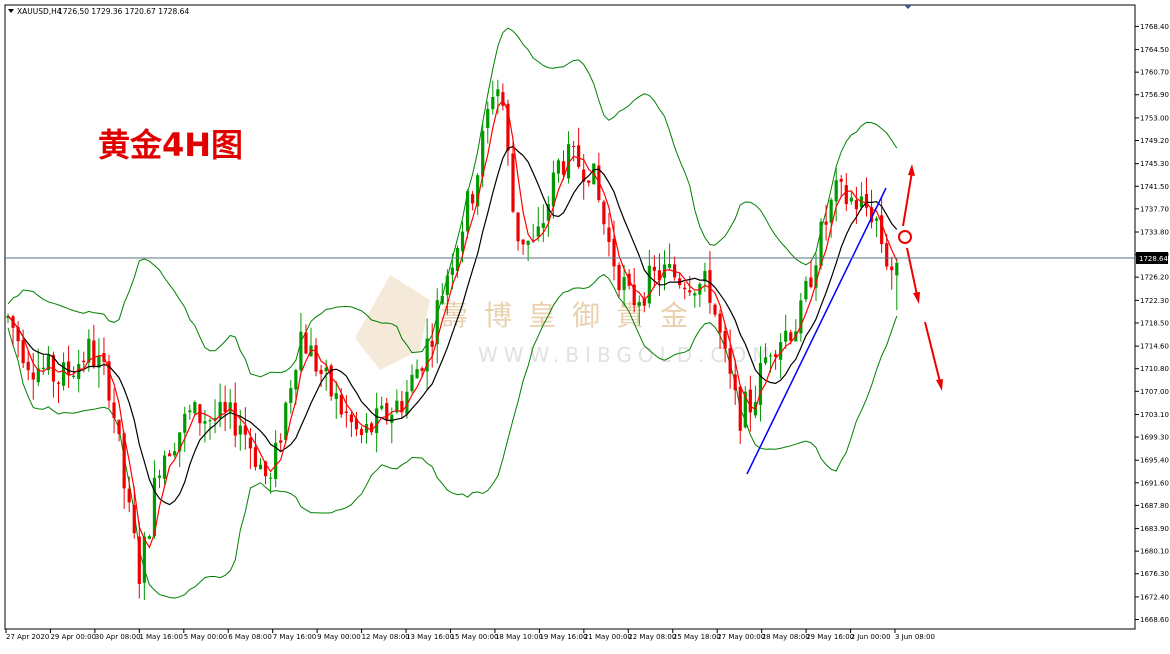 The width and height of the screenshot is (1170, 654). What do you see at coordinates (1154, 597) in the screenshot?
I see `y-tick-label: 1672.40` at bounding box center [1154, 597].